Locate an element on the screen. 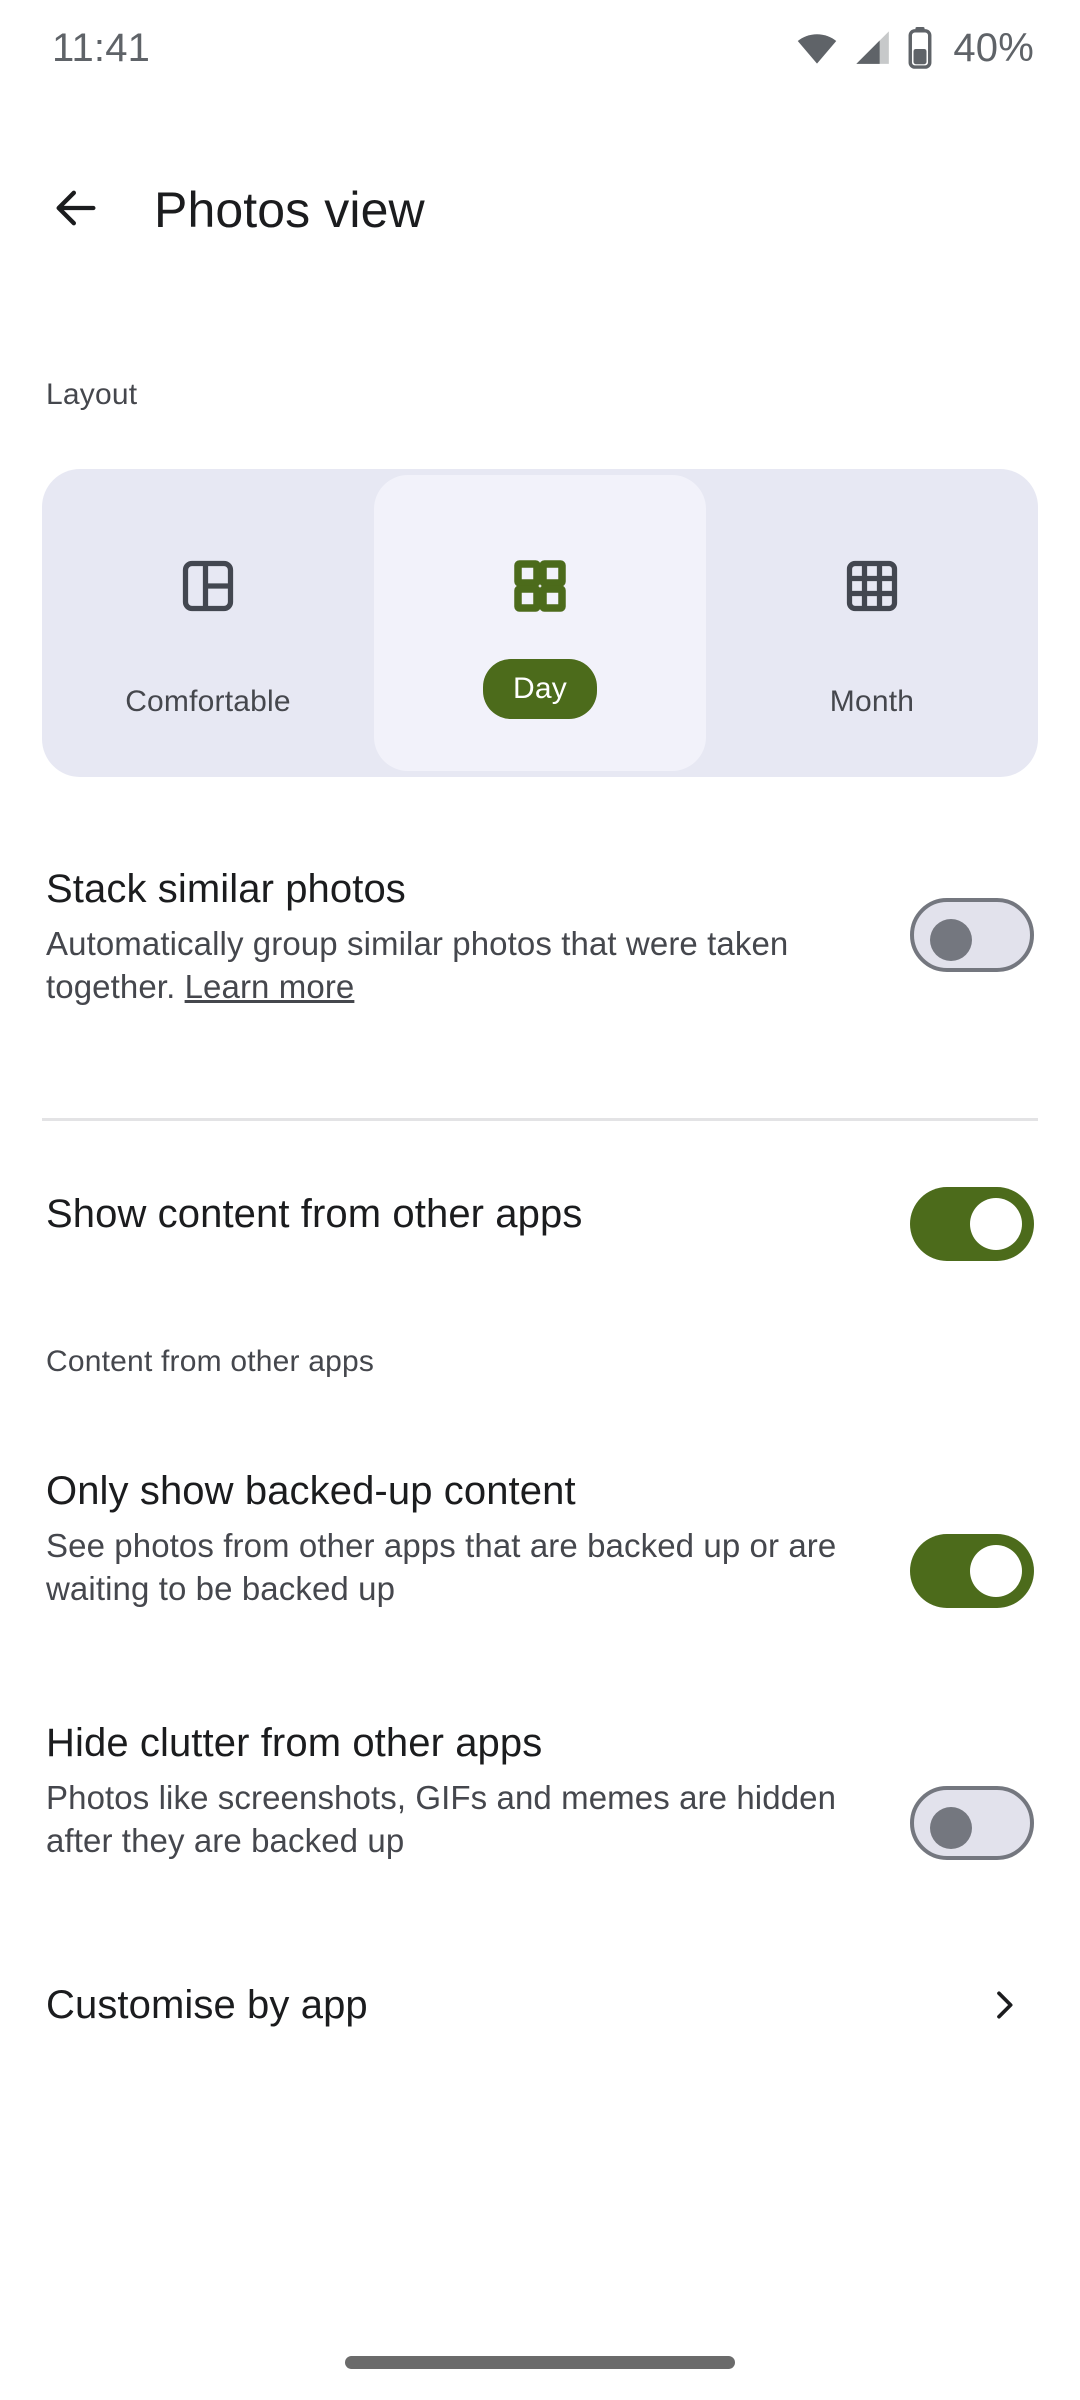 The image size is (1080, 2400). layout-segmented-control: Comfortable Day Month is located at coordinates (540, 623).